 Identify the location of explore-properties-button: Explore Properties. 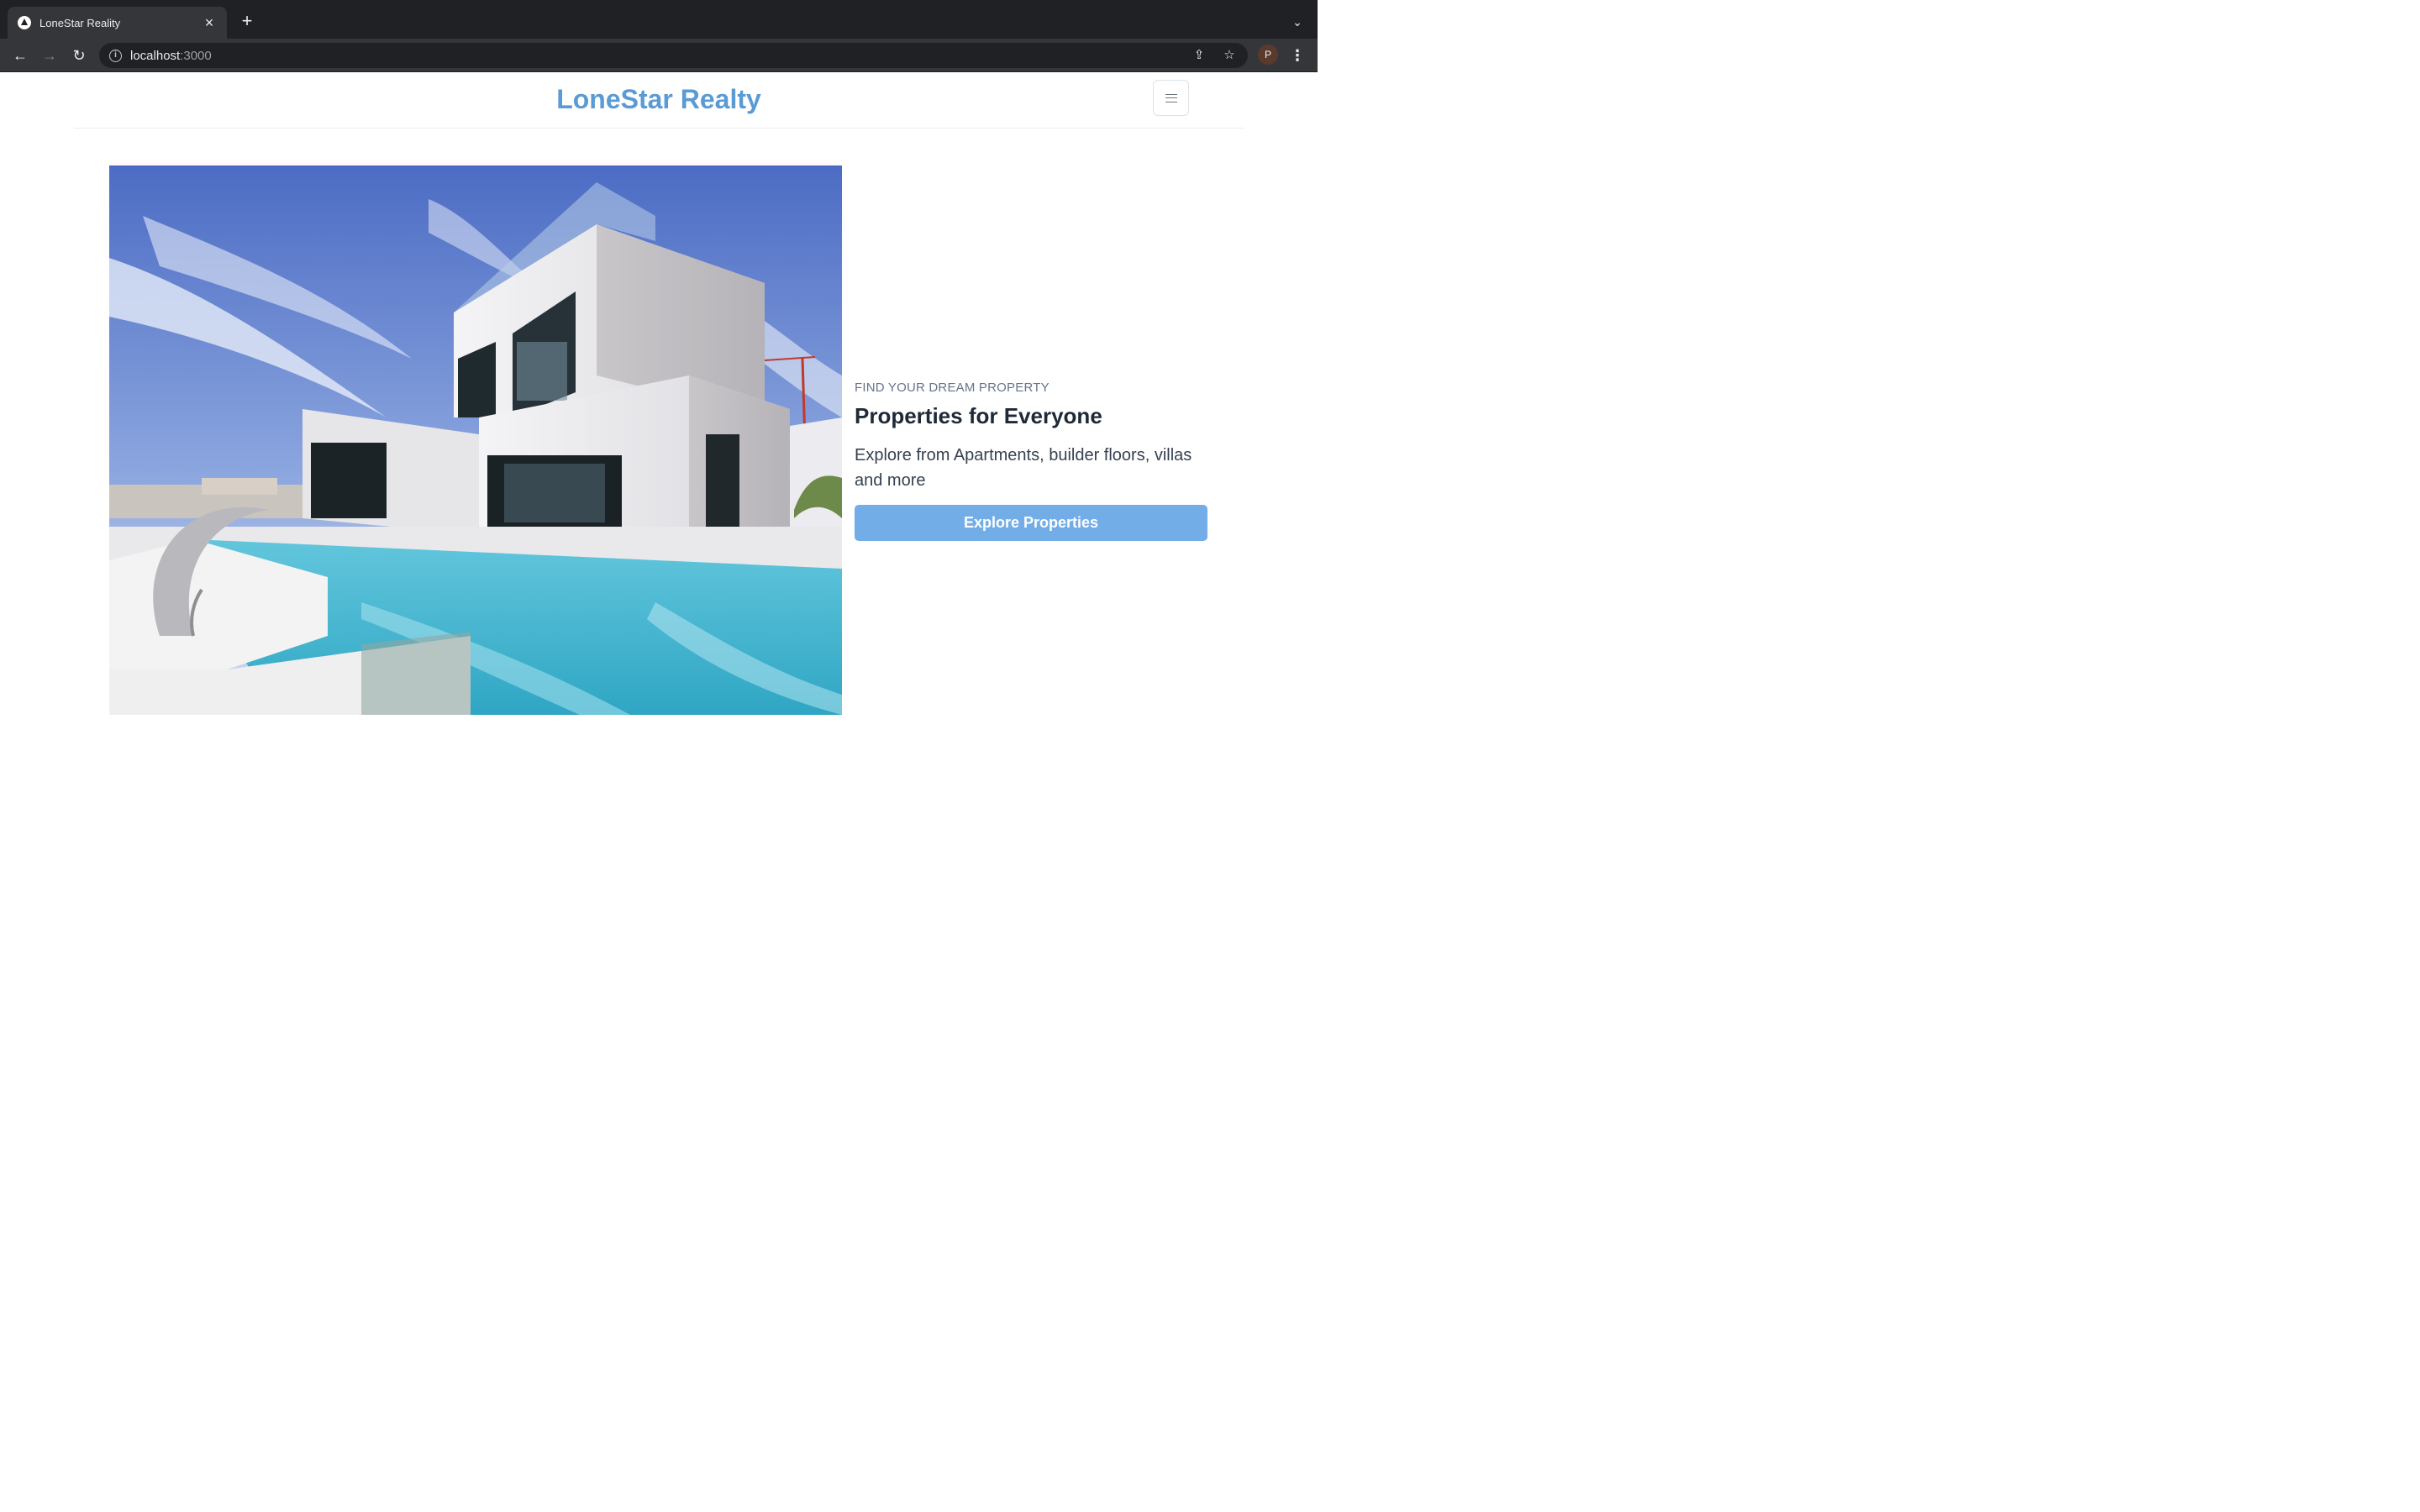
(1031, 523).